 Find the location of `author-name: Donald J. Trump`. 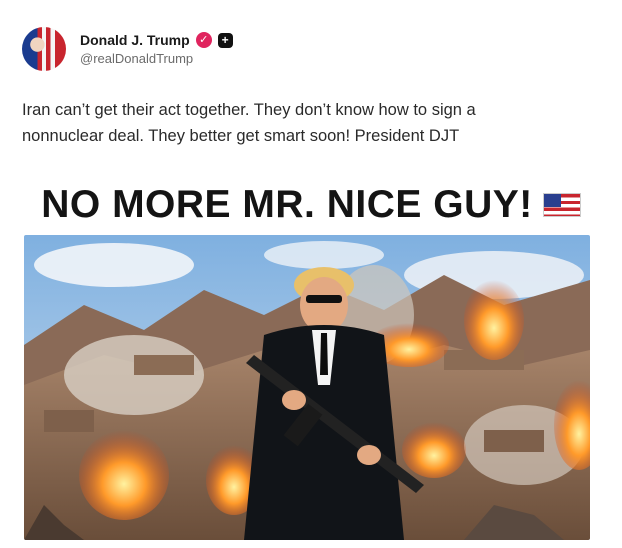

author-name: Donald J. Trump is located at coordinates (135, 40).